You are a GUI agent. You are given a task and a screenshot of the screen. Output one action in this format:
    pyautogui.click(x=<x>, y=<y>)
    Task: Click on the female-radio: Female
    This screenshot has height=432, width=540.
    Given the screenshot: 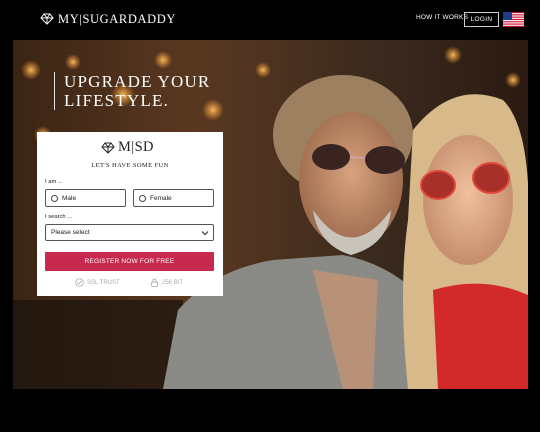 What is the action you would take?
    pyautogui.click(x=173, y=198)
    